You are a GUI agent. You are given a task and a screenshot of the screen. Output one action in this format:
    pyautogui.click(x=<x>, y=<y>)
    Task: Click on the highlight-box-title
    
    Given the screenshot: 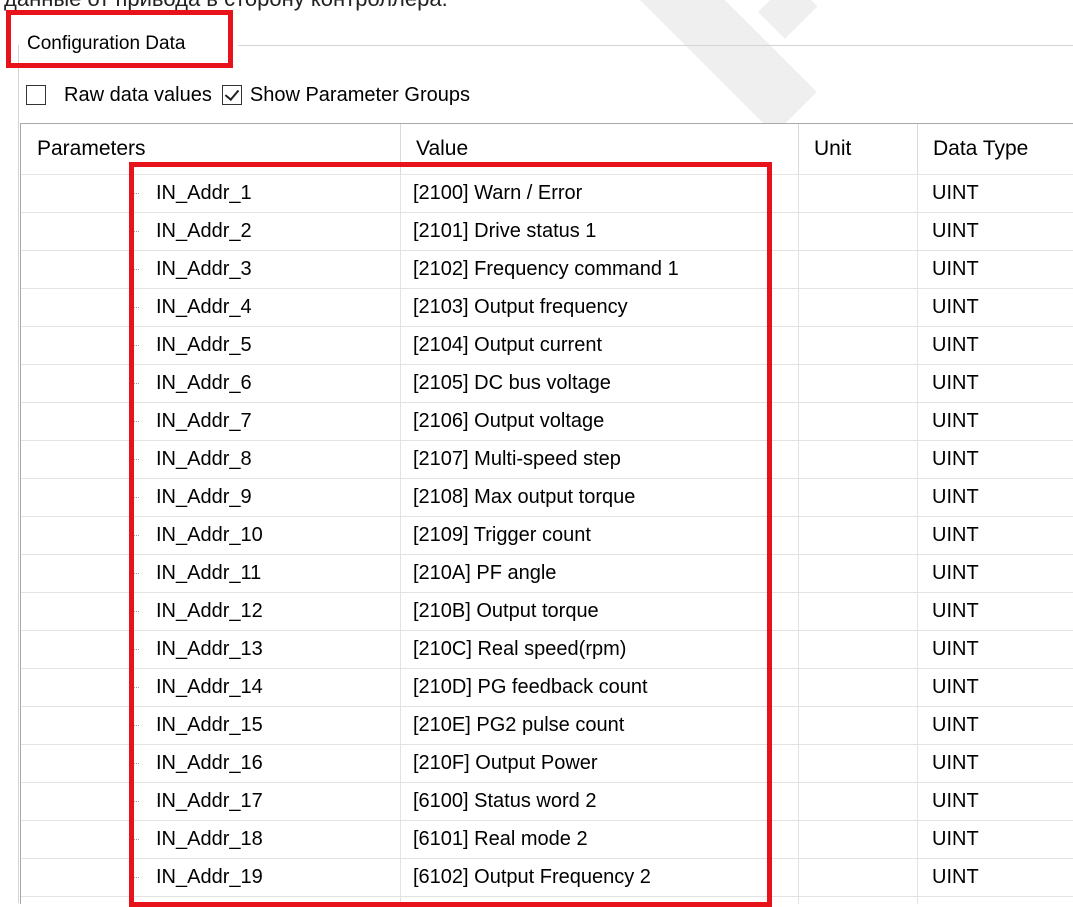 What is the action you would take?
    pyautogui.click(x=119, y=39)
    